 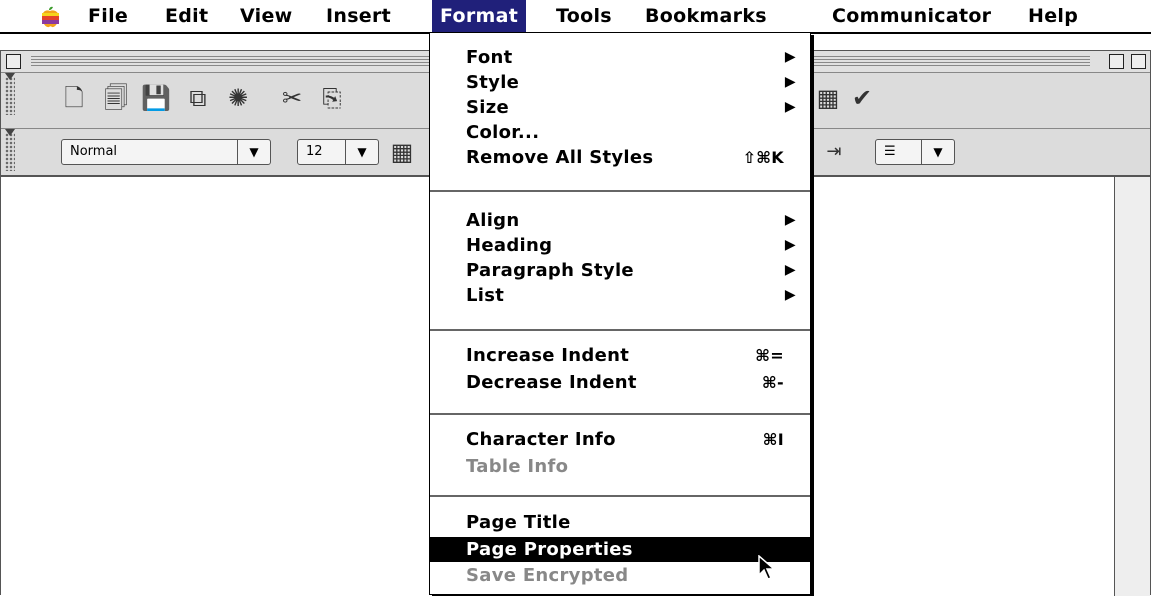 I want to click on collapse-box-icon, so click(x=1138, y=61).